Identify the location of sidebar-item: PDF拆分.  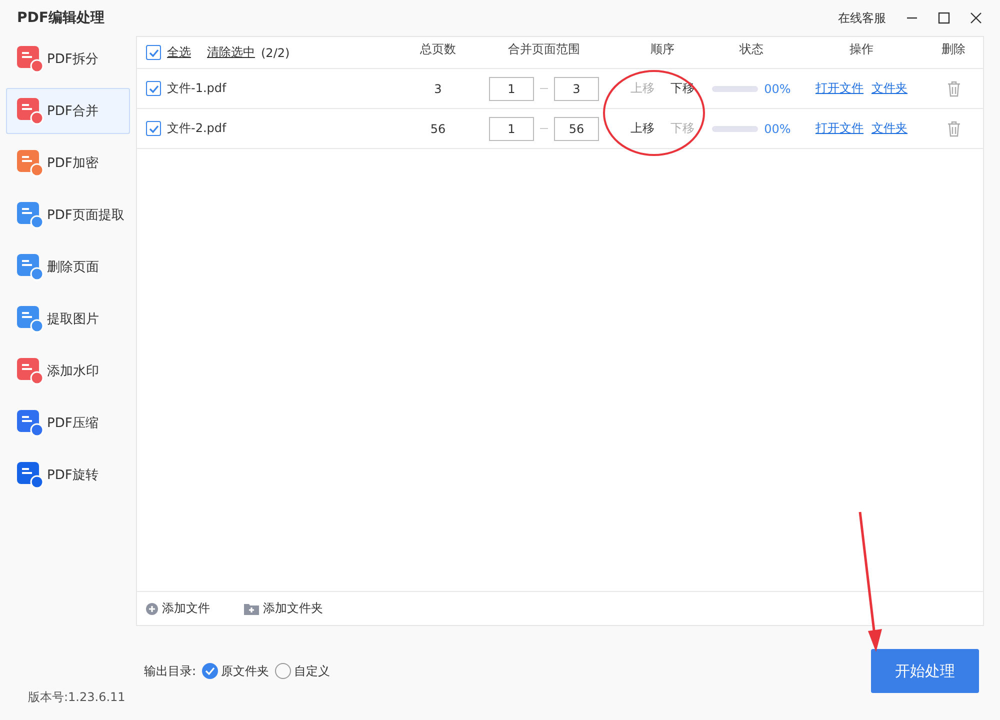
(68, 59).